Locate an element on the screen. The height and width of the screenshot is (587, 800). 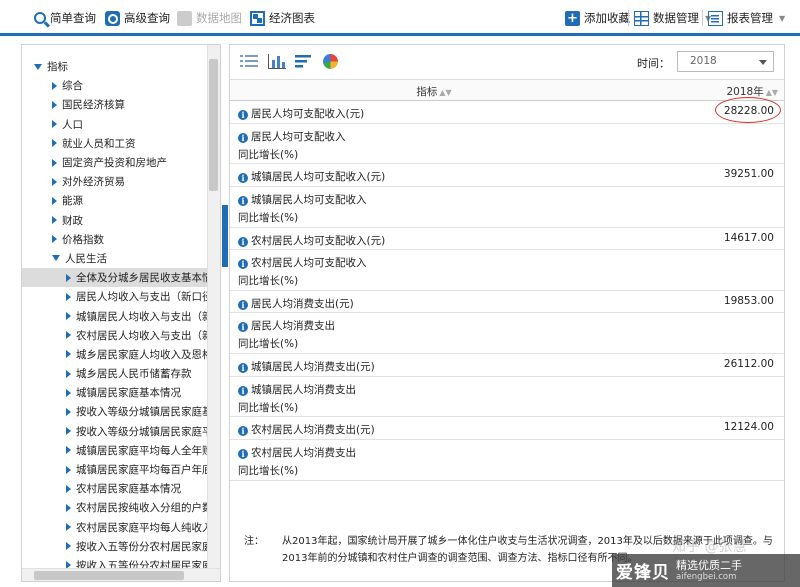
bar-chart-icon is located at coordinates (277, 61).